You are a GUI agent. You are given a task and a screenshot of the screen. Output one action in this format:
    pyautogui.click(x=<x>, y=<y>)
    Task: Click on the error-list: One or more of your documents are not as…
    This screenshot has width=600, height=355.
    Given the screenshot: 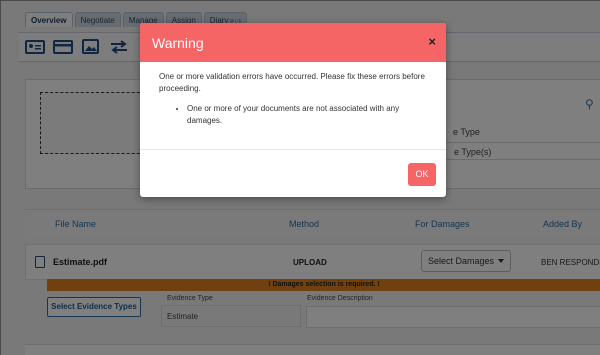 What is the action you would take?
    pyautogui.click(x=293, y=115)
    